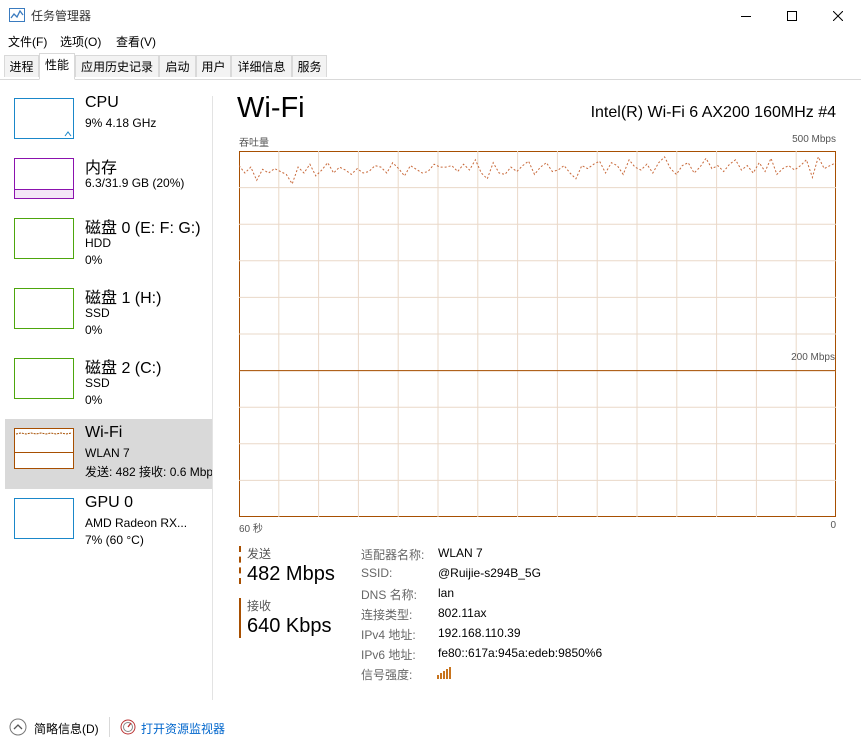 Image resolution: width=861 pixels, height=753 pixels. What do you see at coordinates (813, 357) in the screenshot?
I see `graph-ymid-label: 200 Mbps` at bounding box center [813, 357].